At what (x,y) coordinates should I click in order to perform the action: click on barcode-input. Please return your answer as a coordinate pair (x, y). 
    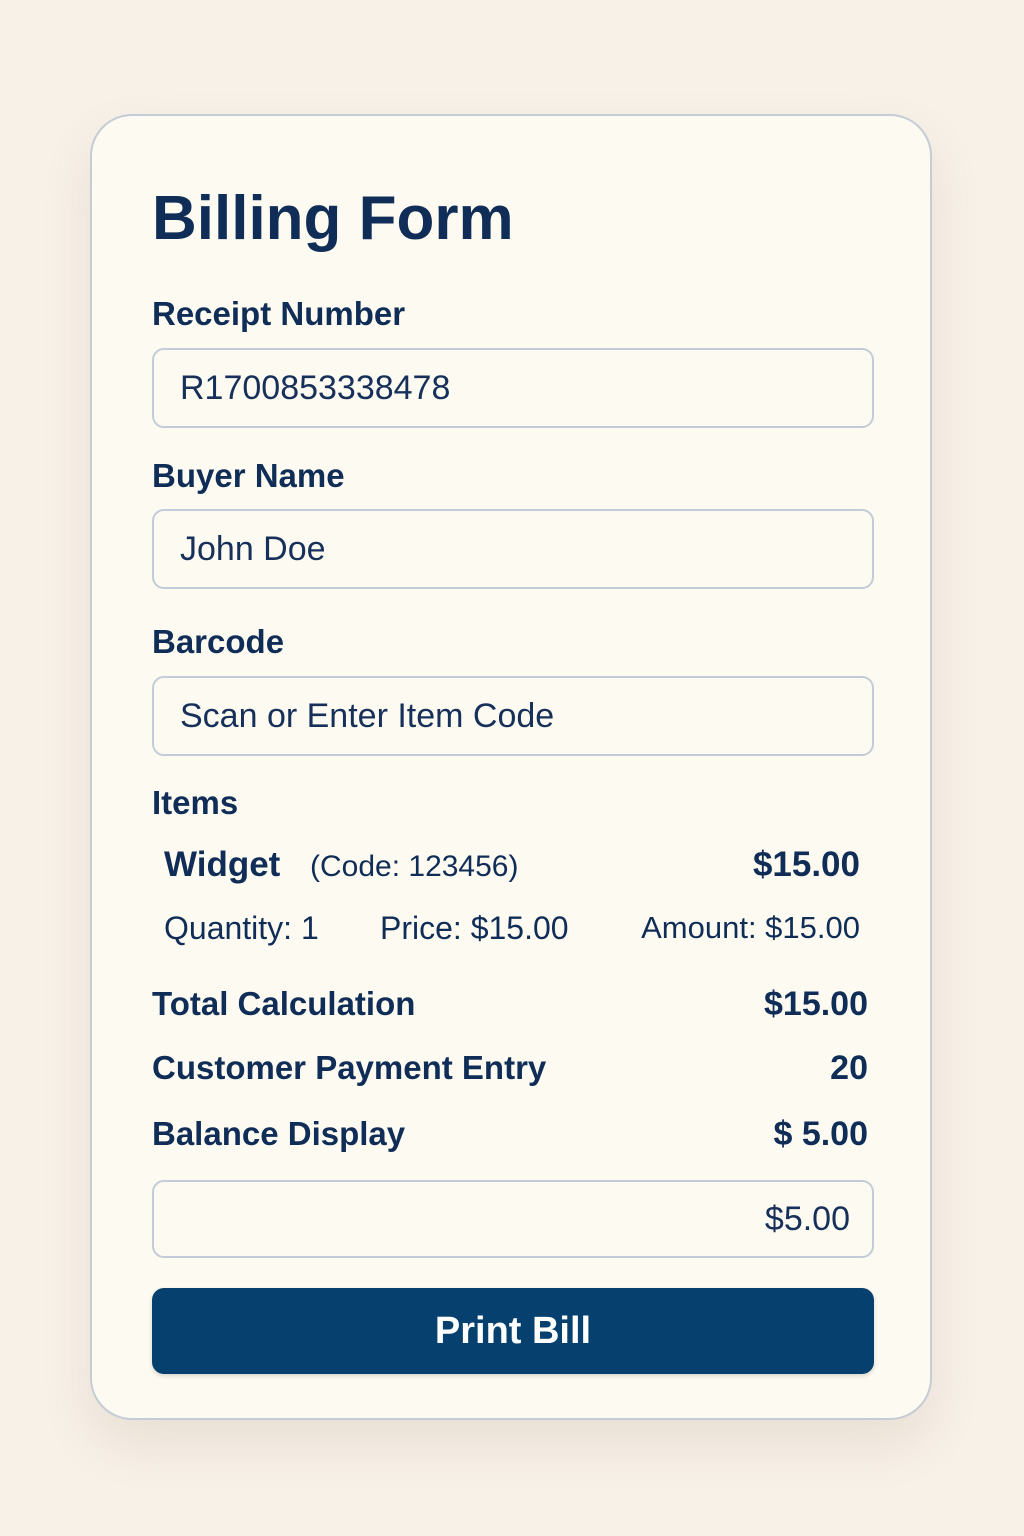
    Looking at the image, I should click on (513, 716).